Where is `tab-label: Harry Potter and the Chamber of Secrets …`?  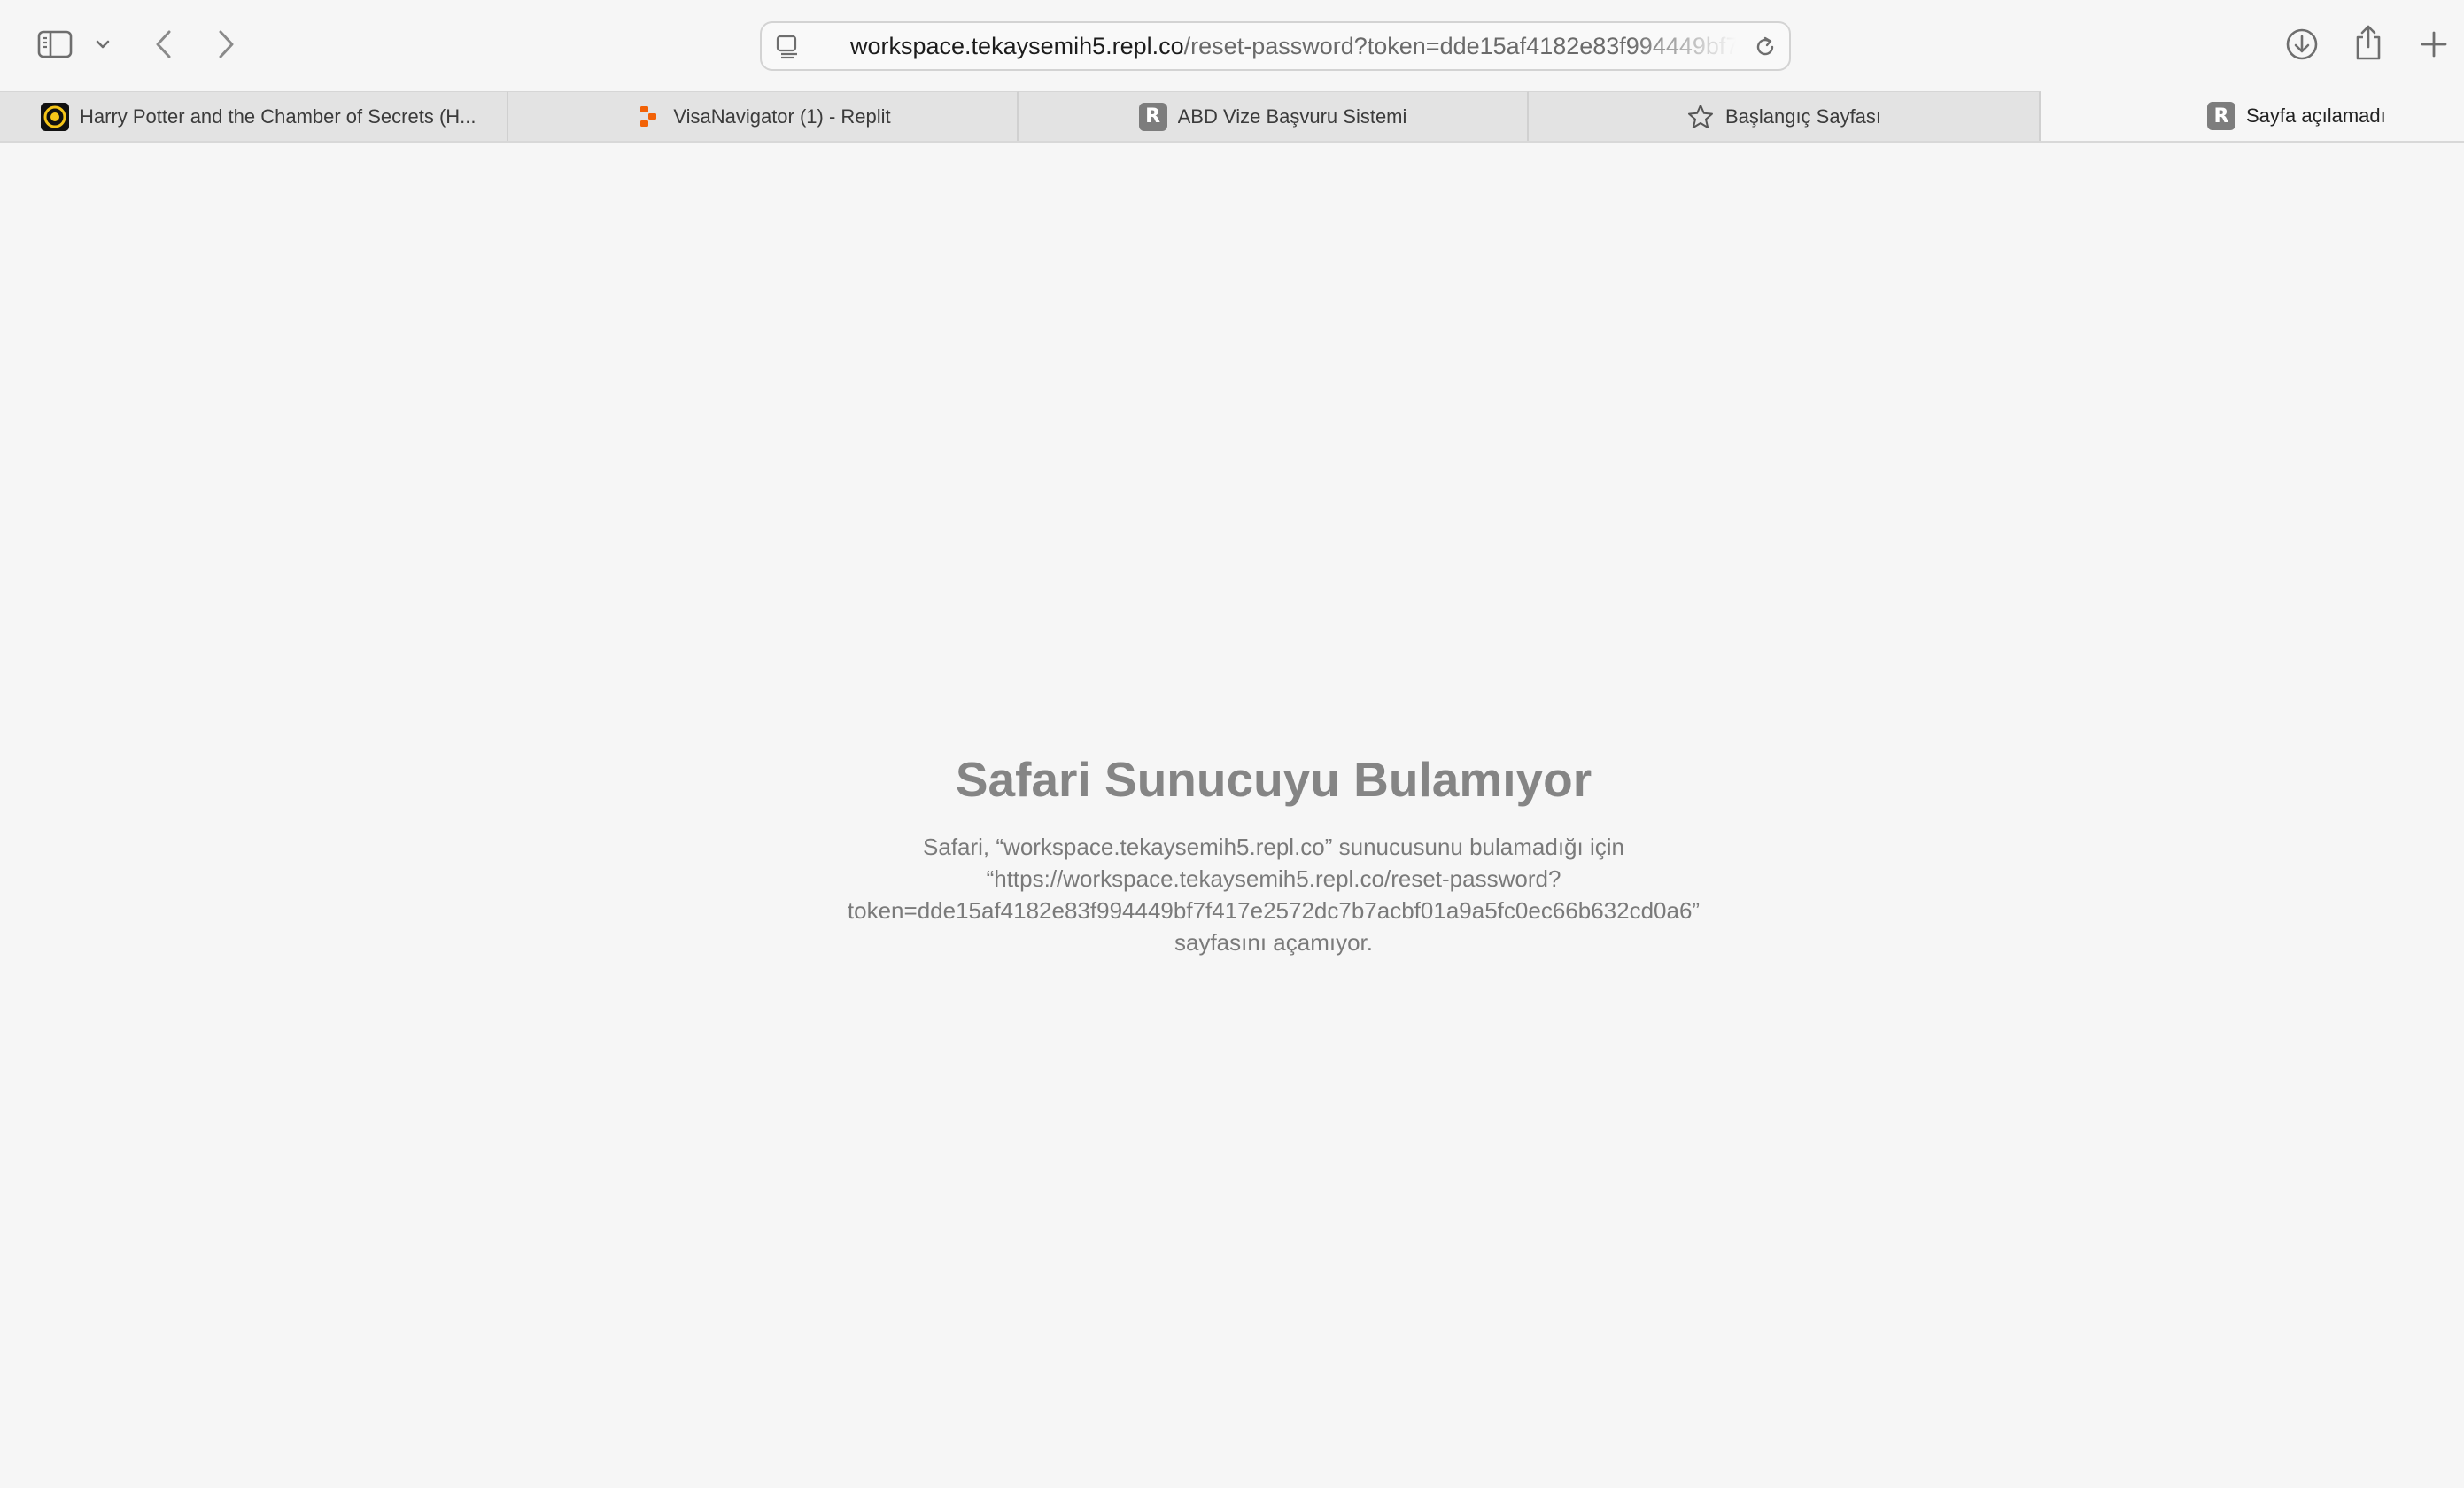
tab-label: Harry Potter and the Chamber of Secrets … is located at coordinates (278, 116).